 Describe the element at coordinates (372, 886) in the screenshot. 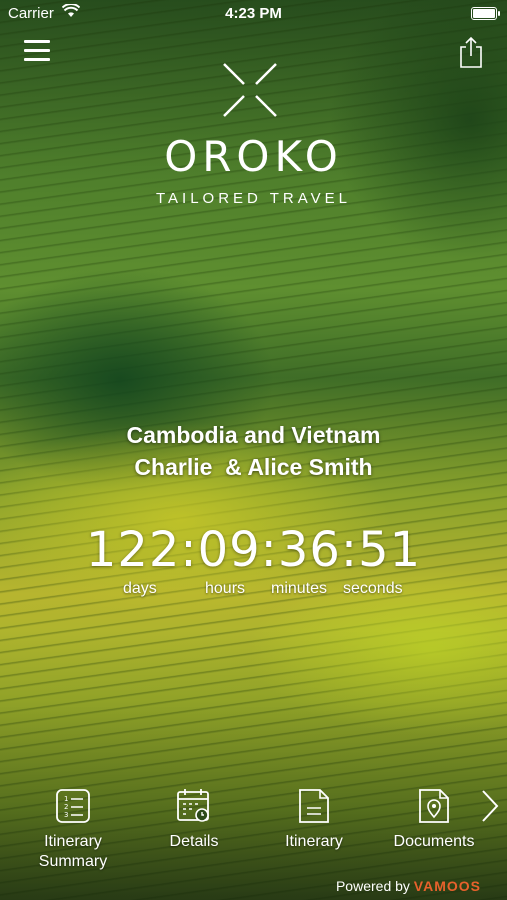

I see `powered-prefix: Powered by` at that location.